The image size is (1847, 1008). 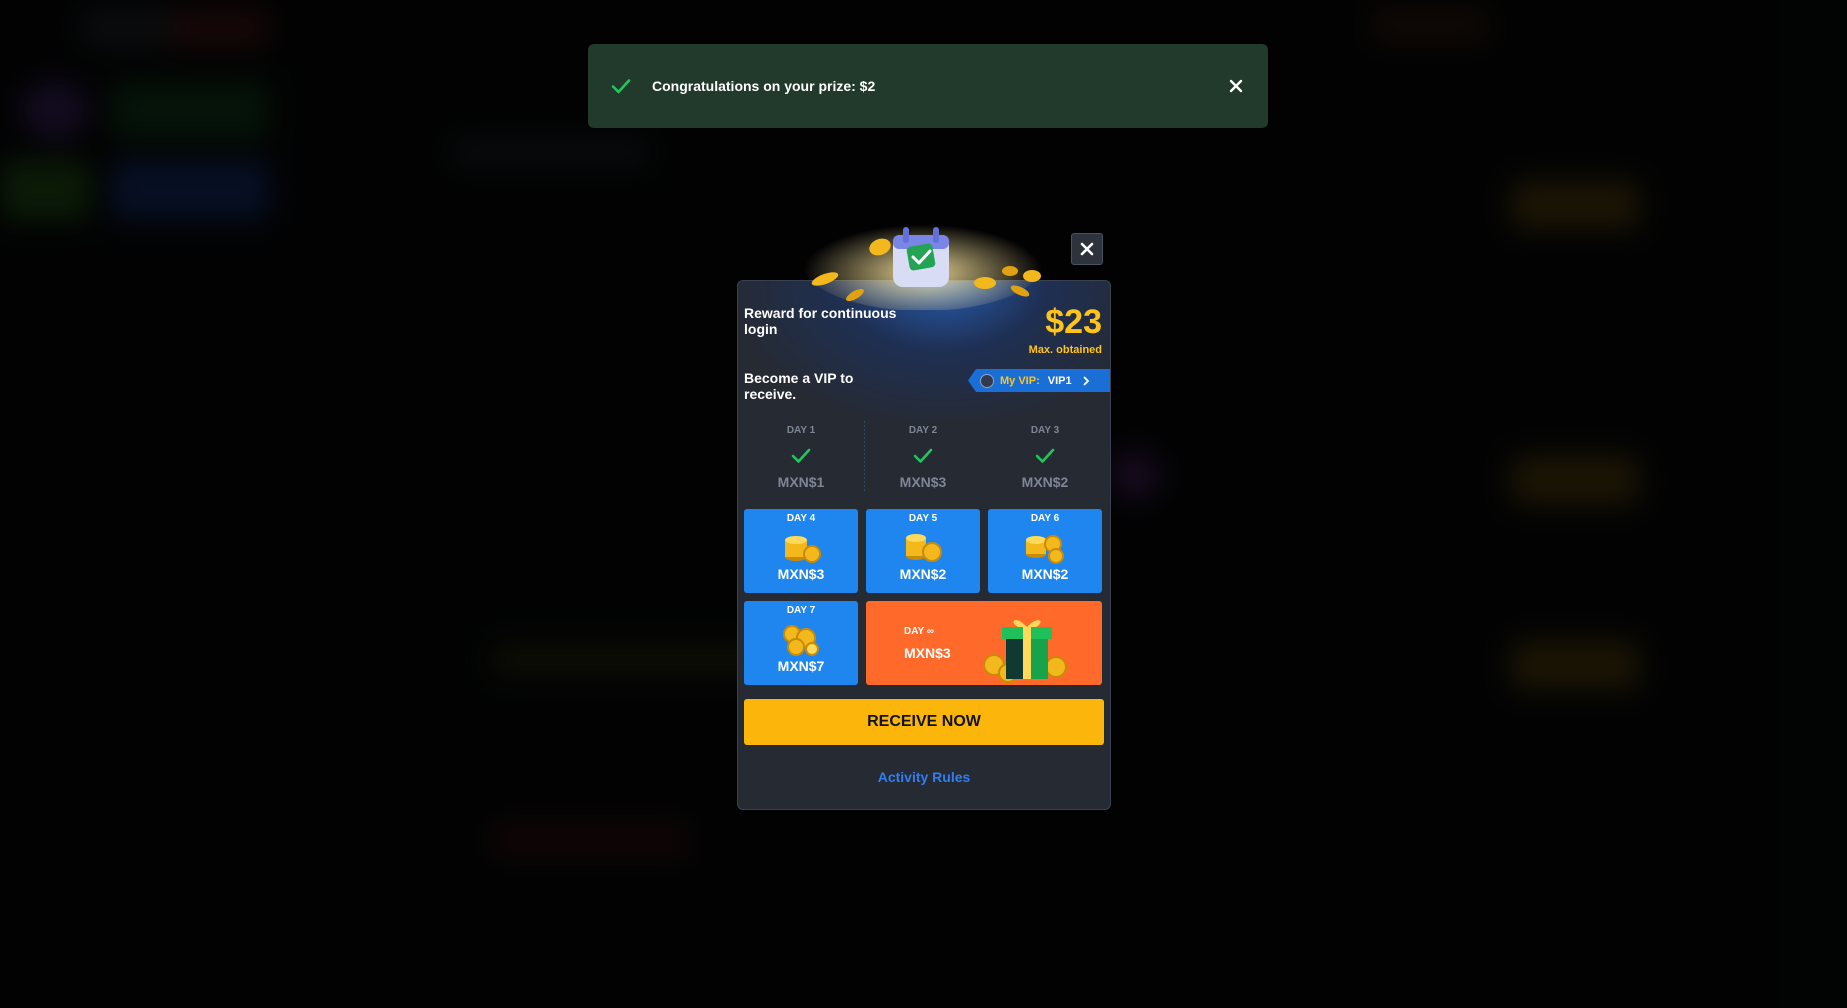 I want to click on day-card-1: DAY 1 MXN$1, so click(x=801, y=463).